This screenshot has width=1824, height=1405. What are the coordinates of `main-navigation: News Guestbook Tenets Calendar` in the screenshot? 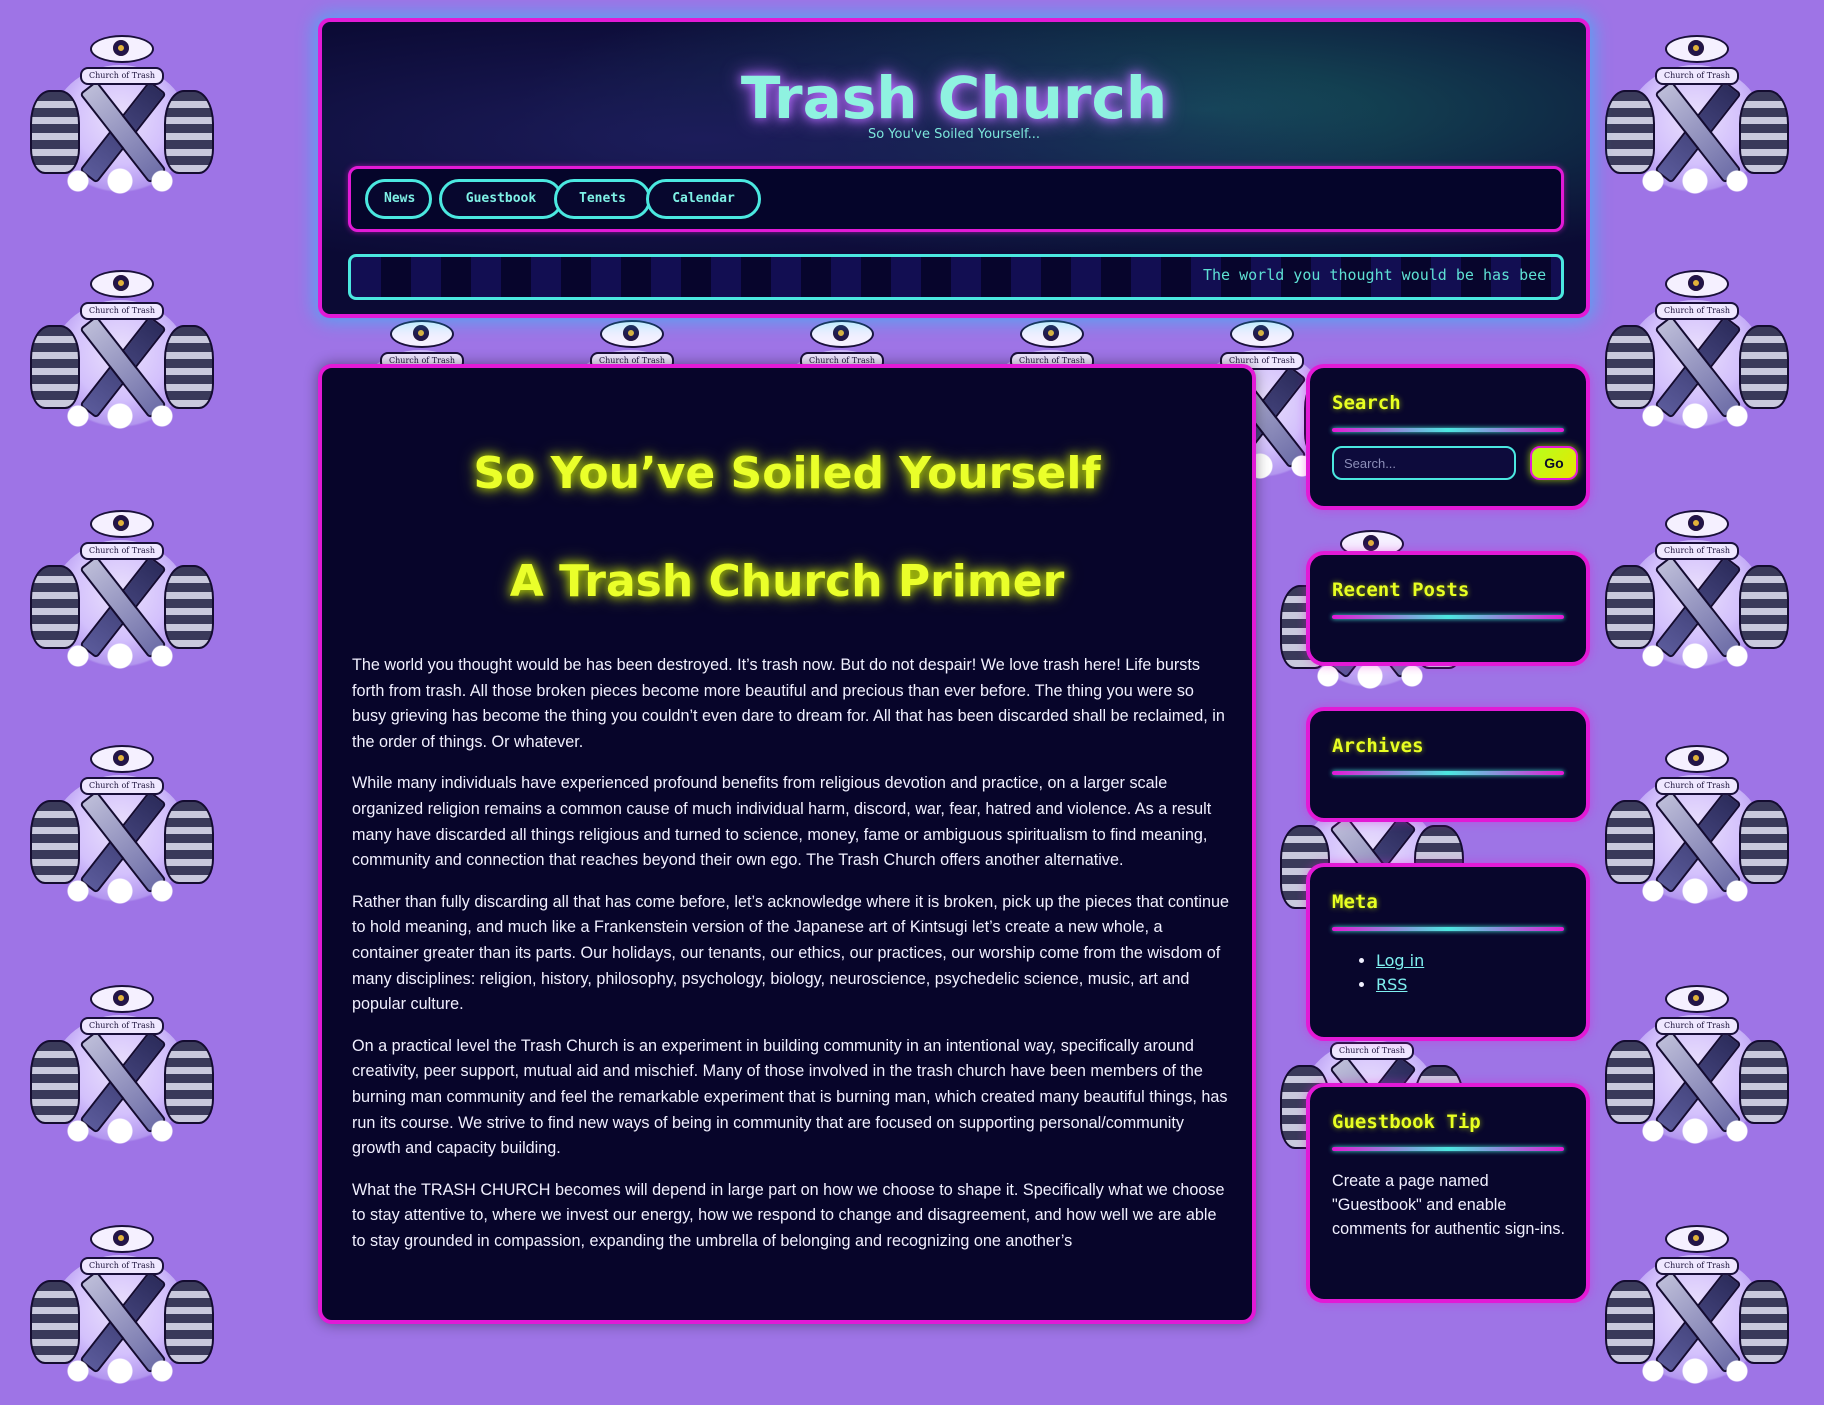 It's located at (956, 199).